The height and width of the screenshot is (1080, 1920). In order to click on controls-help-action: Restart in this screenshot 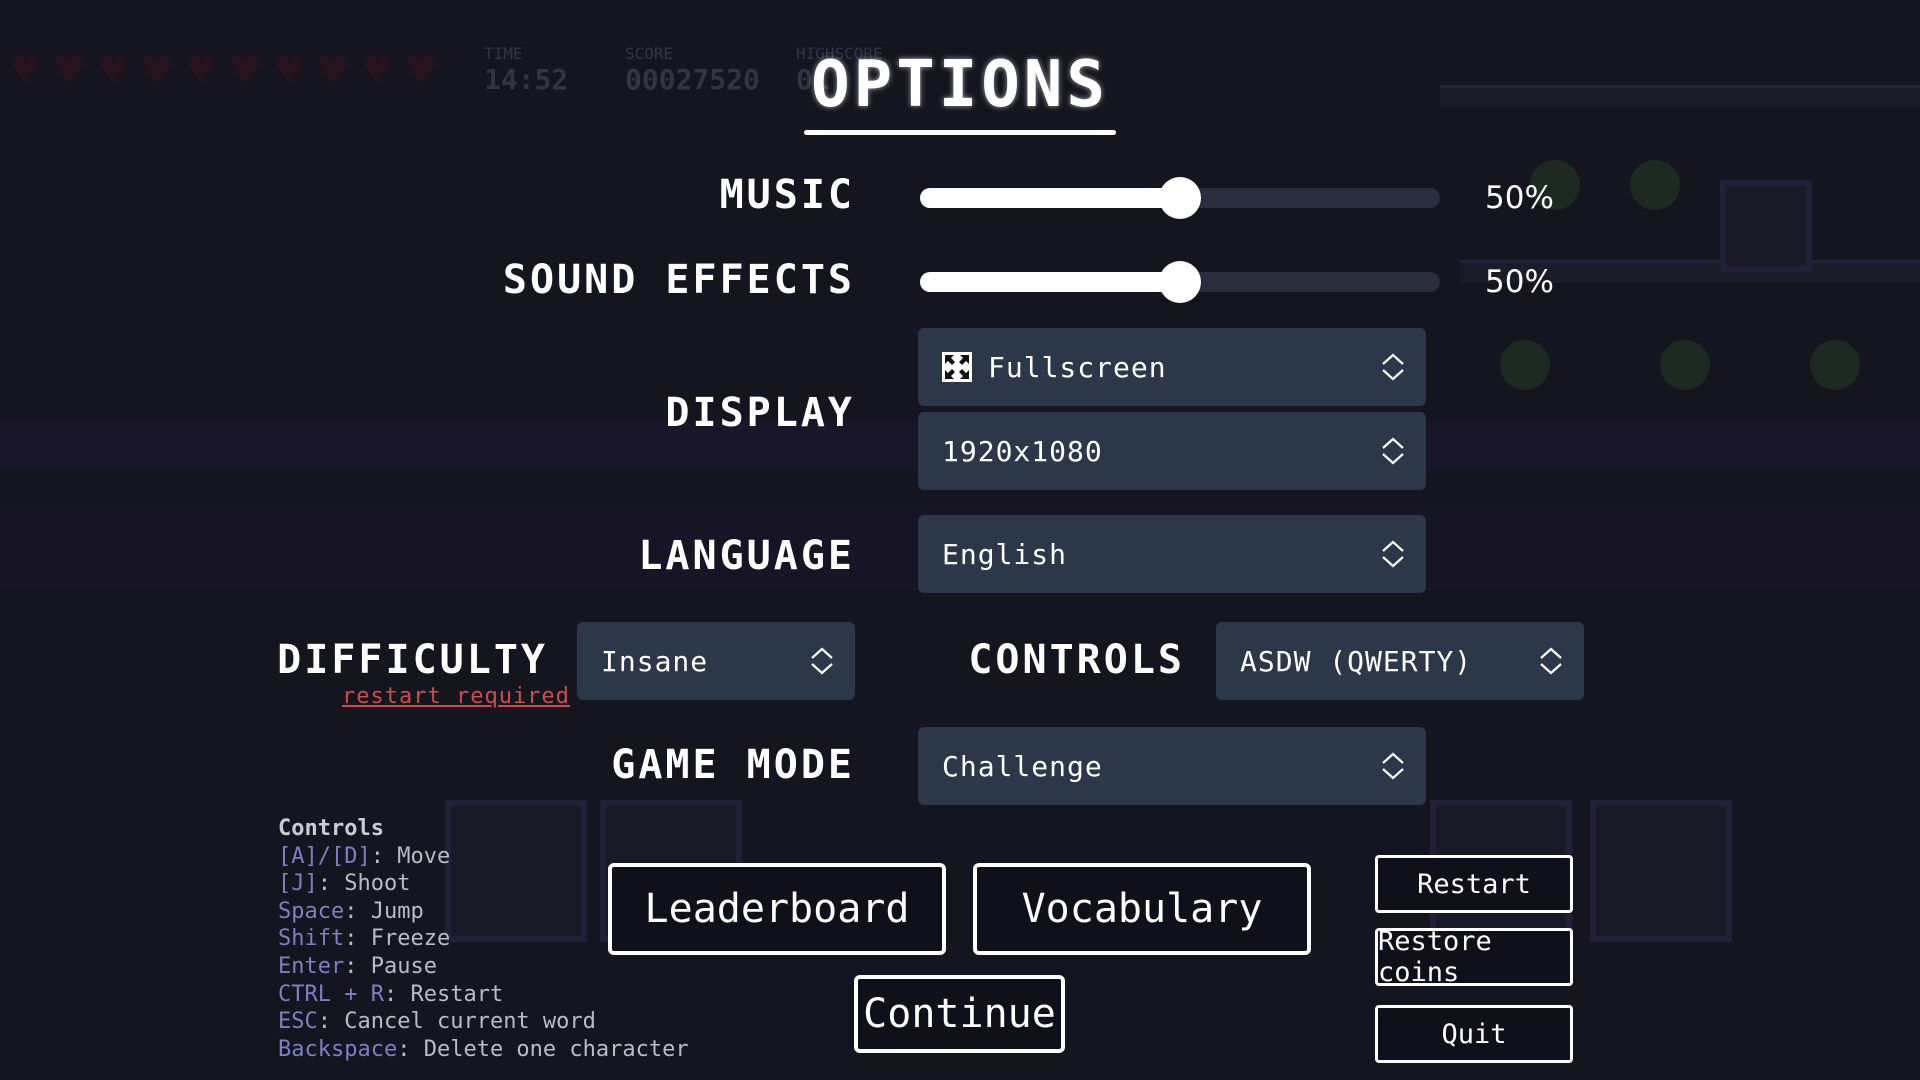, I will do `click(457, 994)`.